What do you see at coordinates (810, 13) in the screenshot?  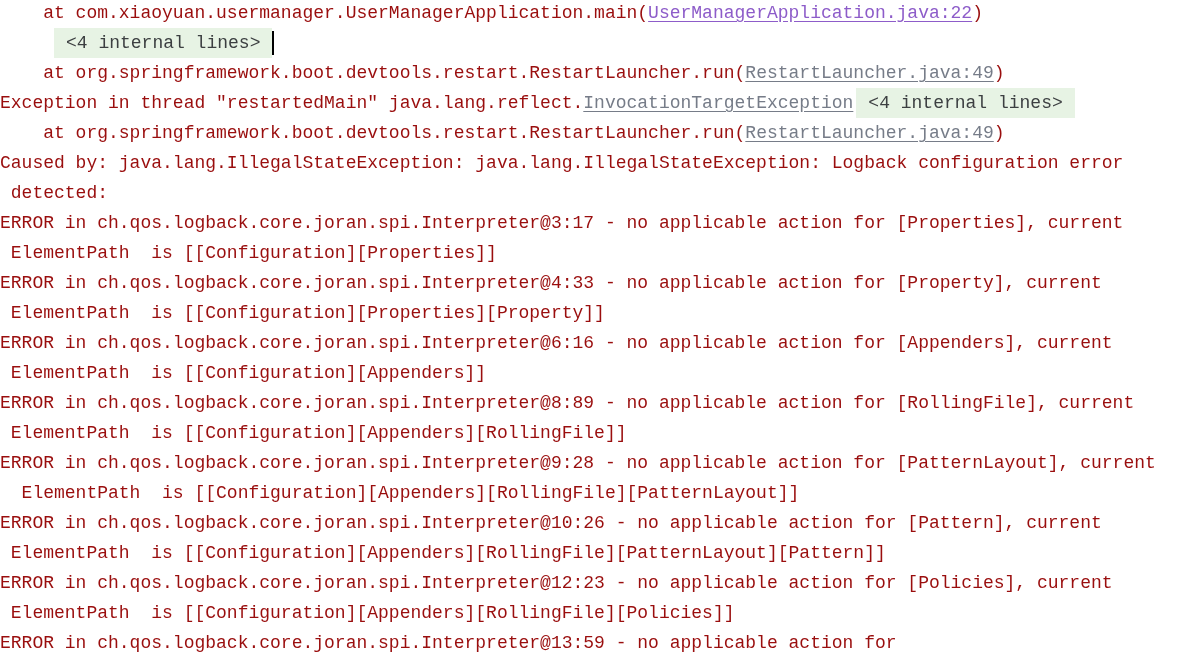 I see `source-link: UserManagerApplication.java:22` at bounding box center [810, 13].